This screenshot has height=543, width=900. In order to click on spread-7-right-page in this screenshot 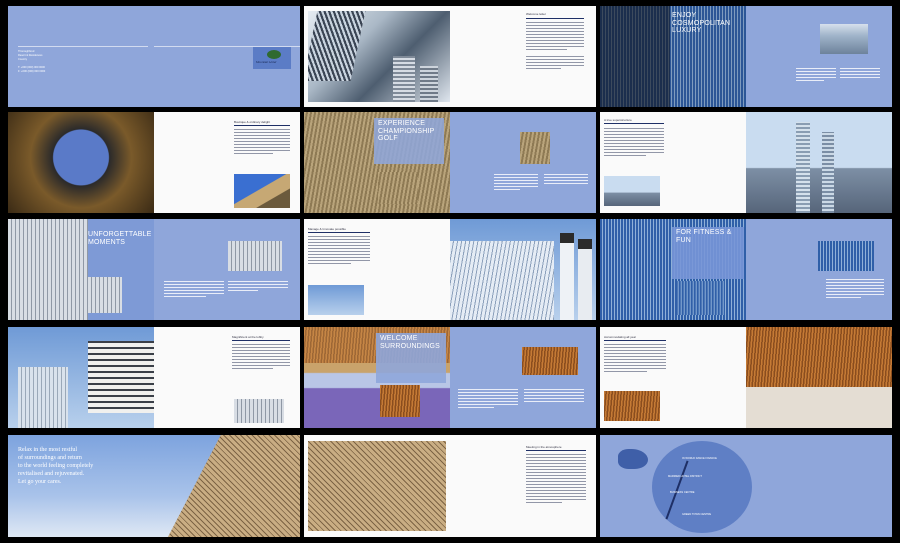, I will do `click(227, 269)`.